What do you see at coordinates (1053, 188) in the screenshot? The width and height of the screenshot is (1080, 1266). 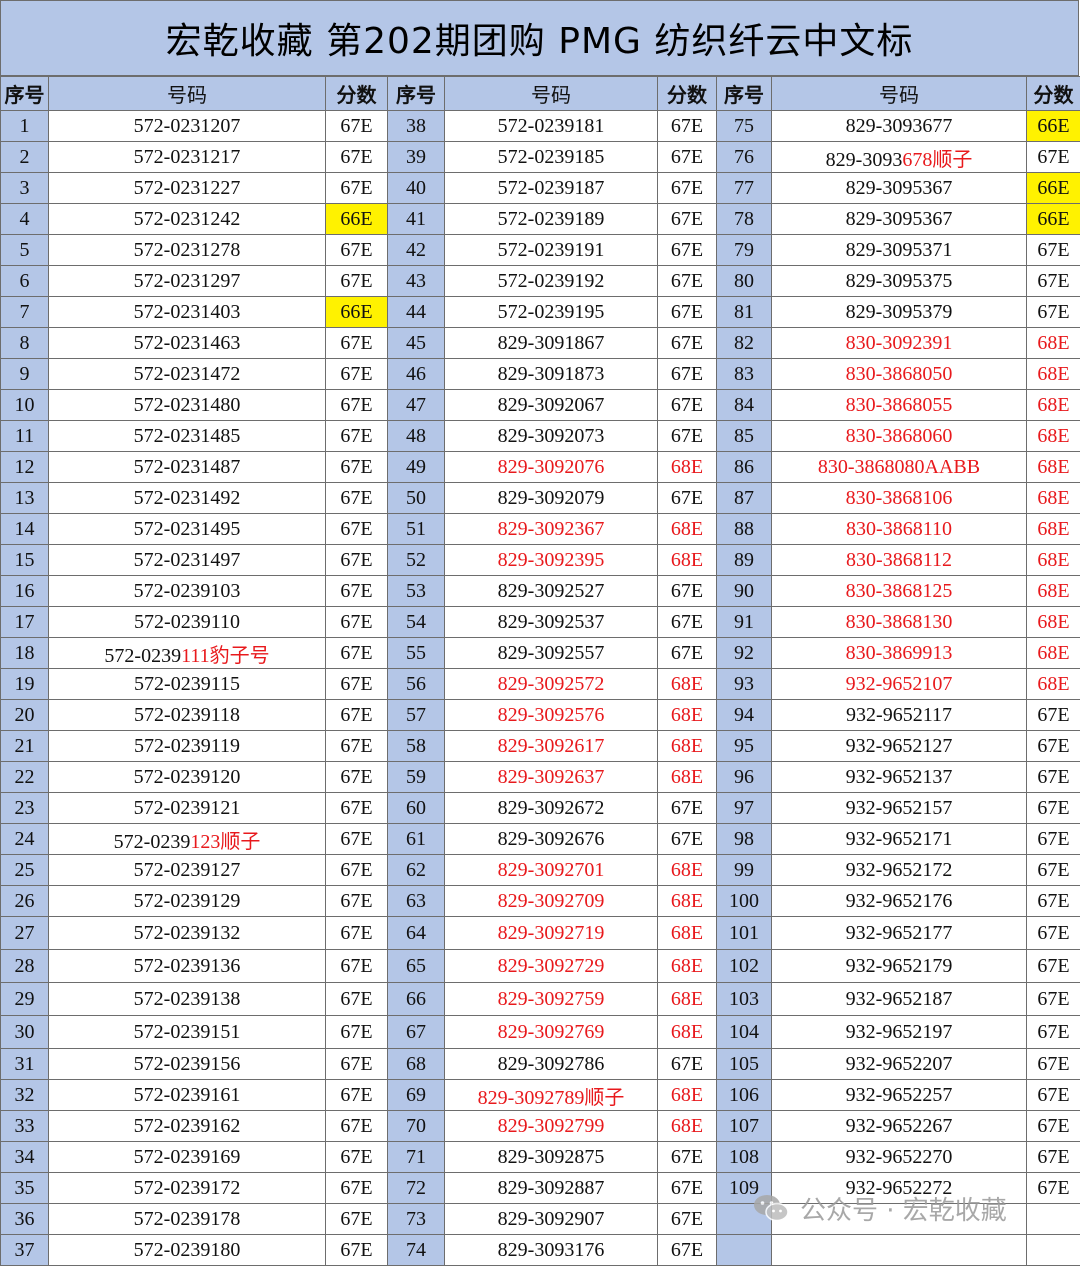 I see `score-cell: 66E` at bounding box center [1053, 188].